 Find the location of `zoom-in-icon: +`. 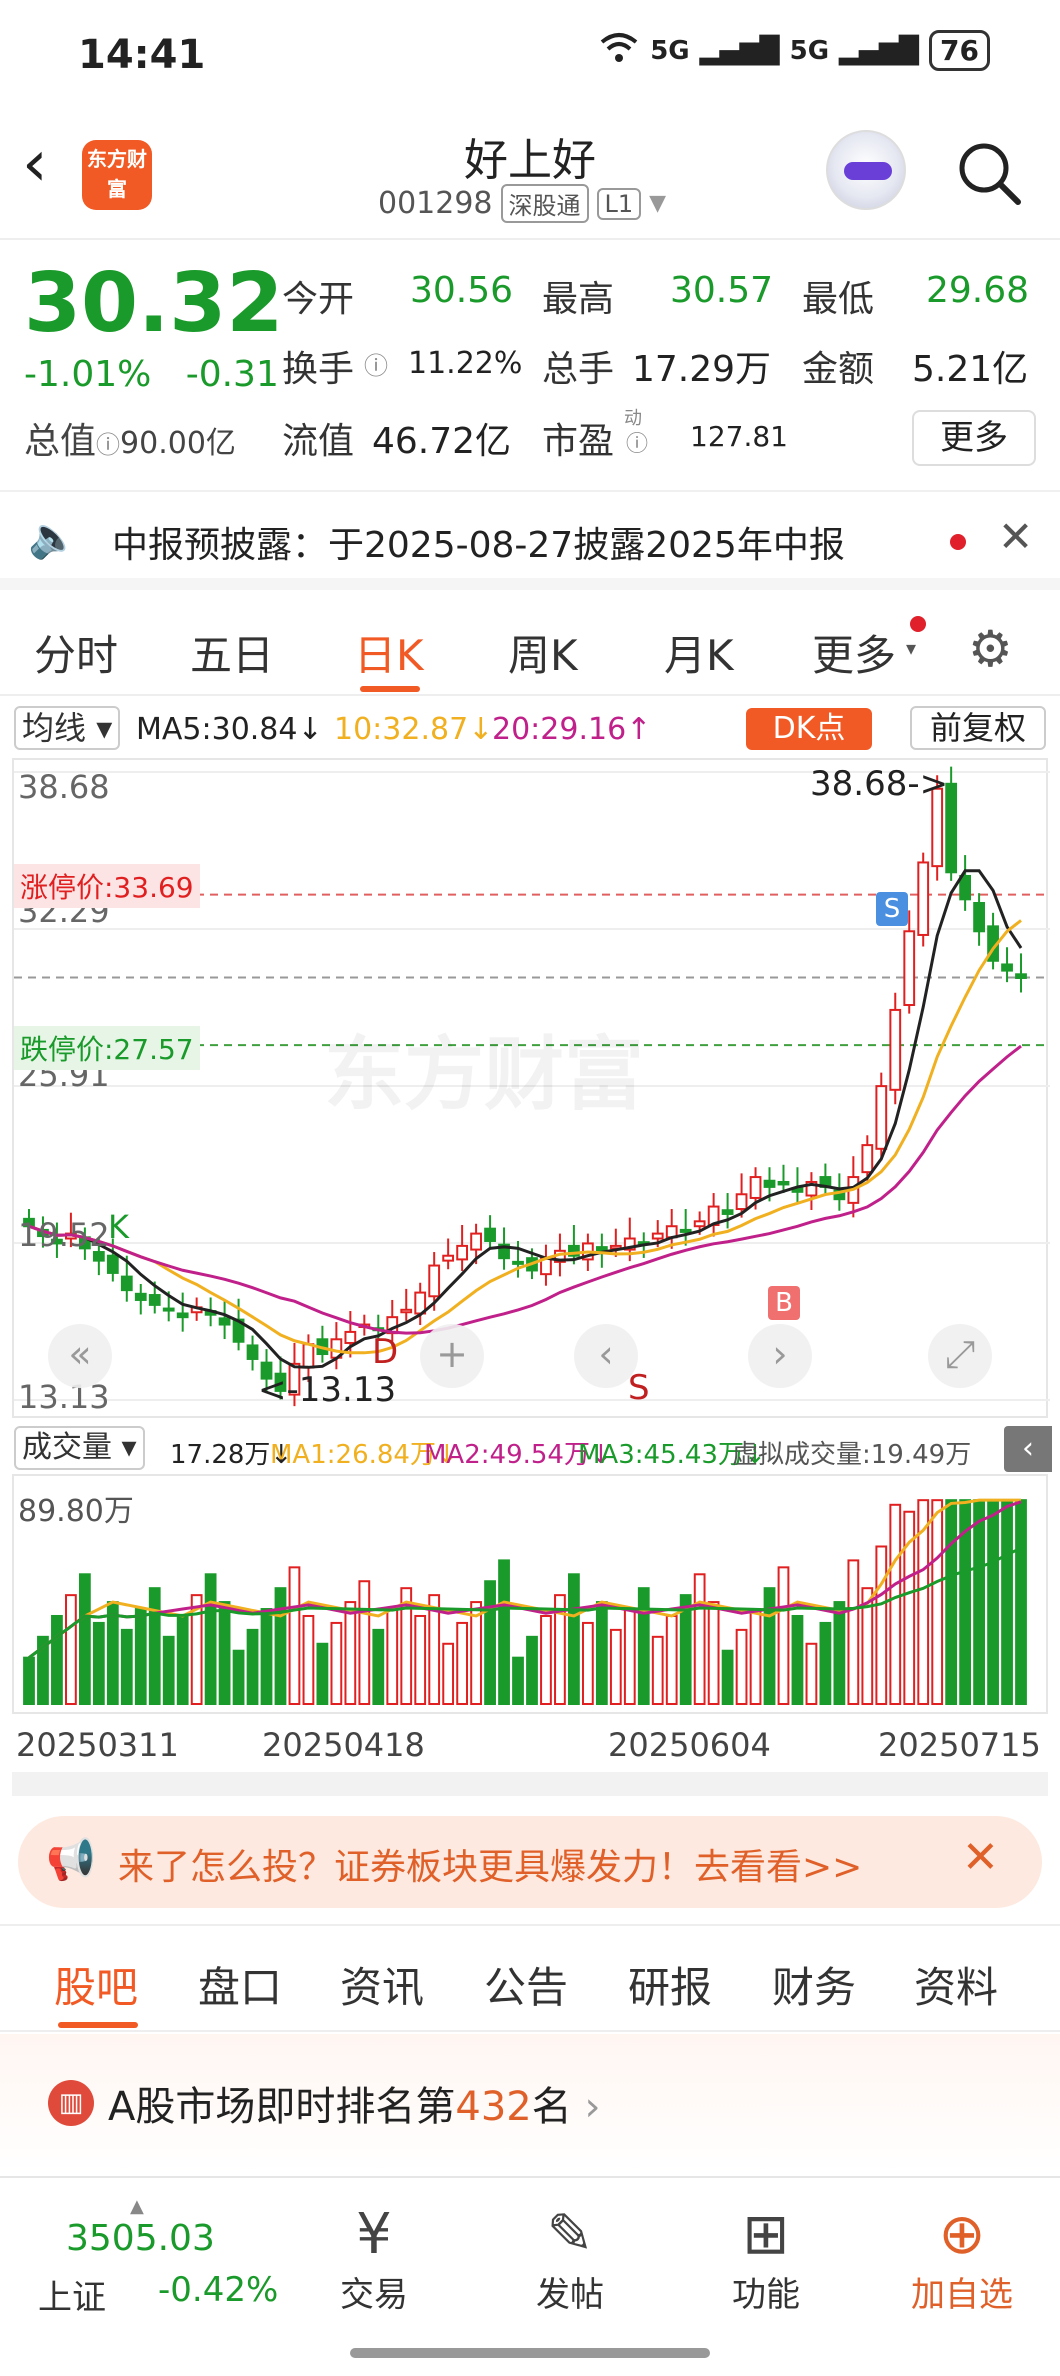

zoom-in-icon: + is located at coordinates (452, 1356).